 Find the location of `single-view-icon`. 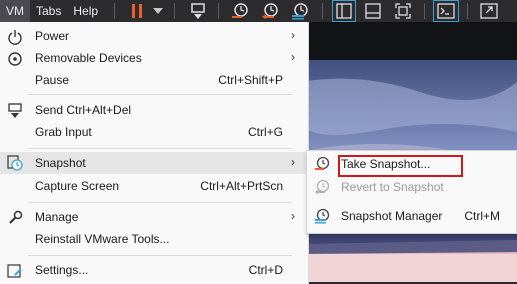

single-view-icon is located at coordinates (373, 11).